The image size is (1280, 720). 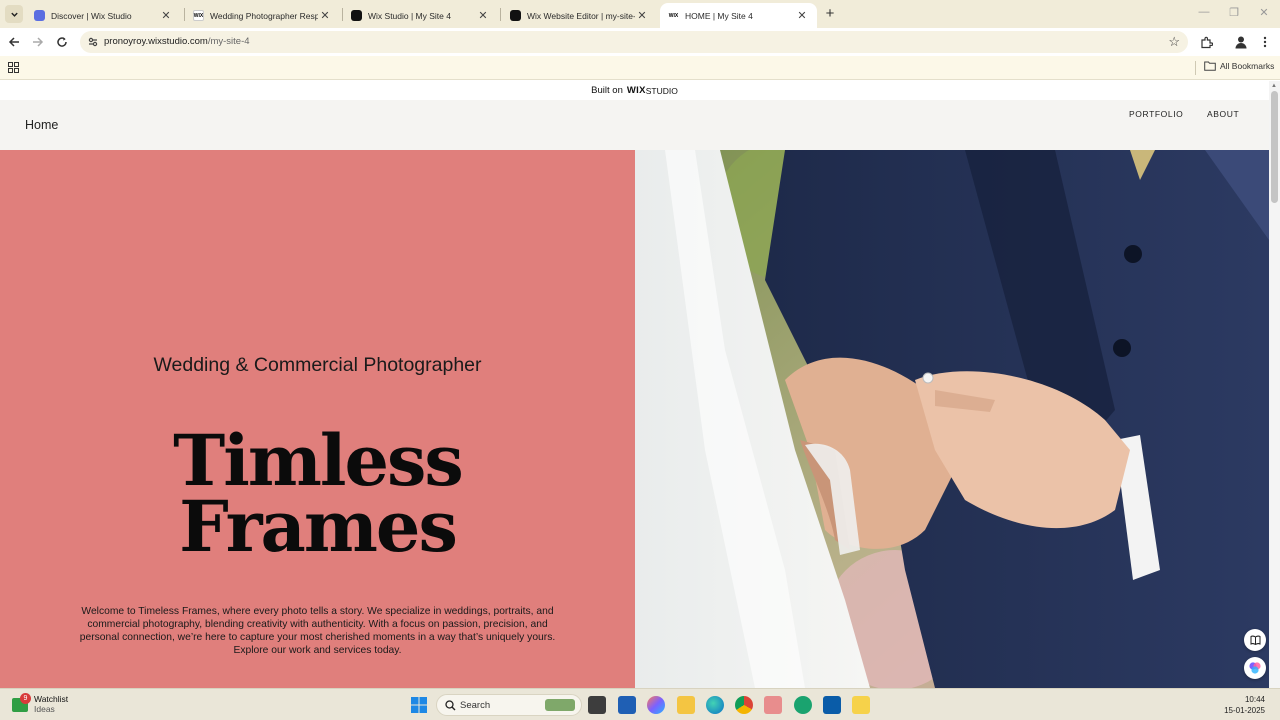 What do you see at coordinates (450, 704) in the screenshot?
I see `search-icon` at bounding box center [450, 704].